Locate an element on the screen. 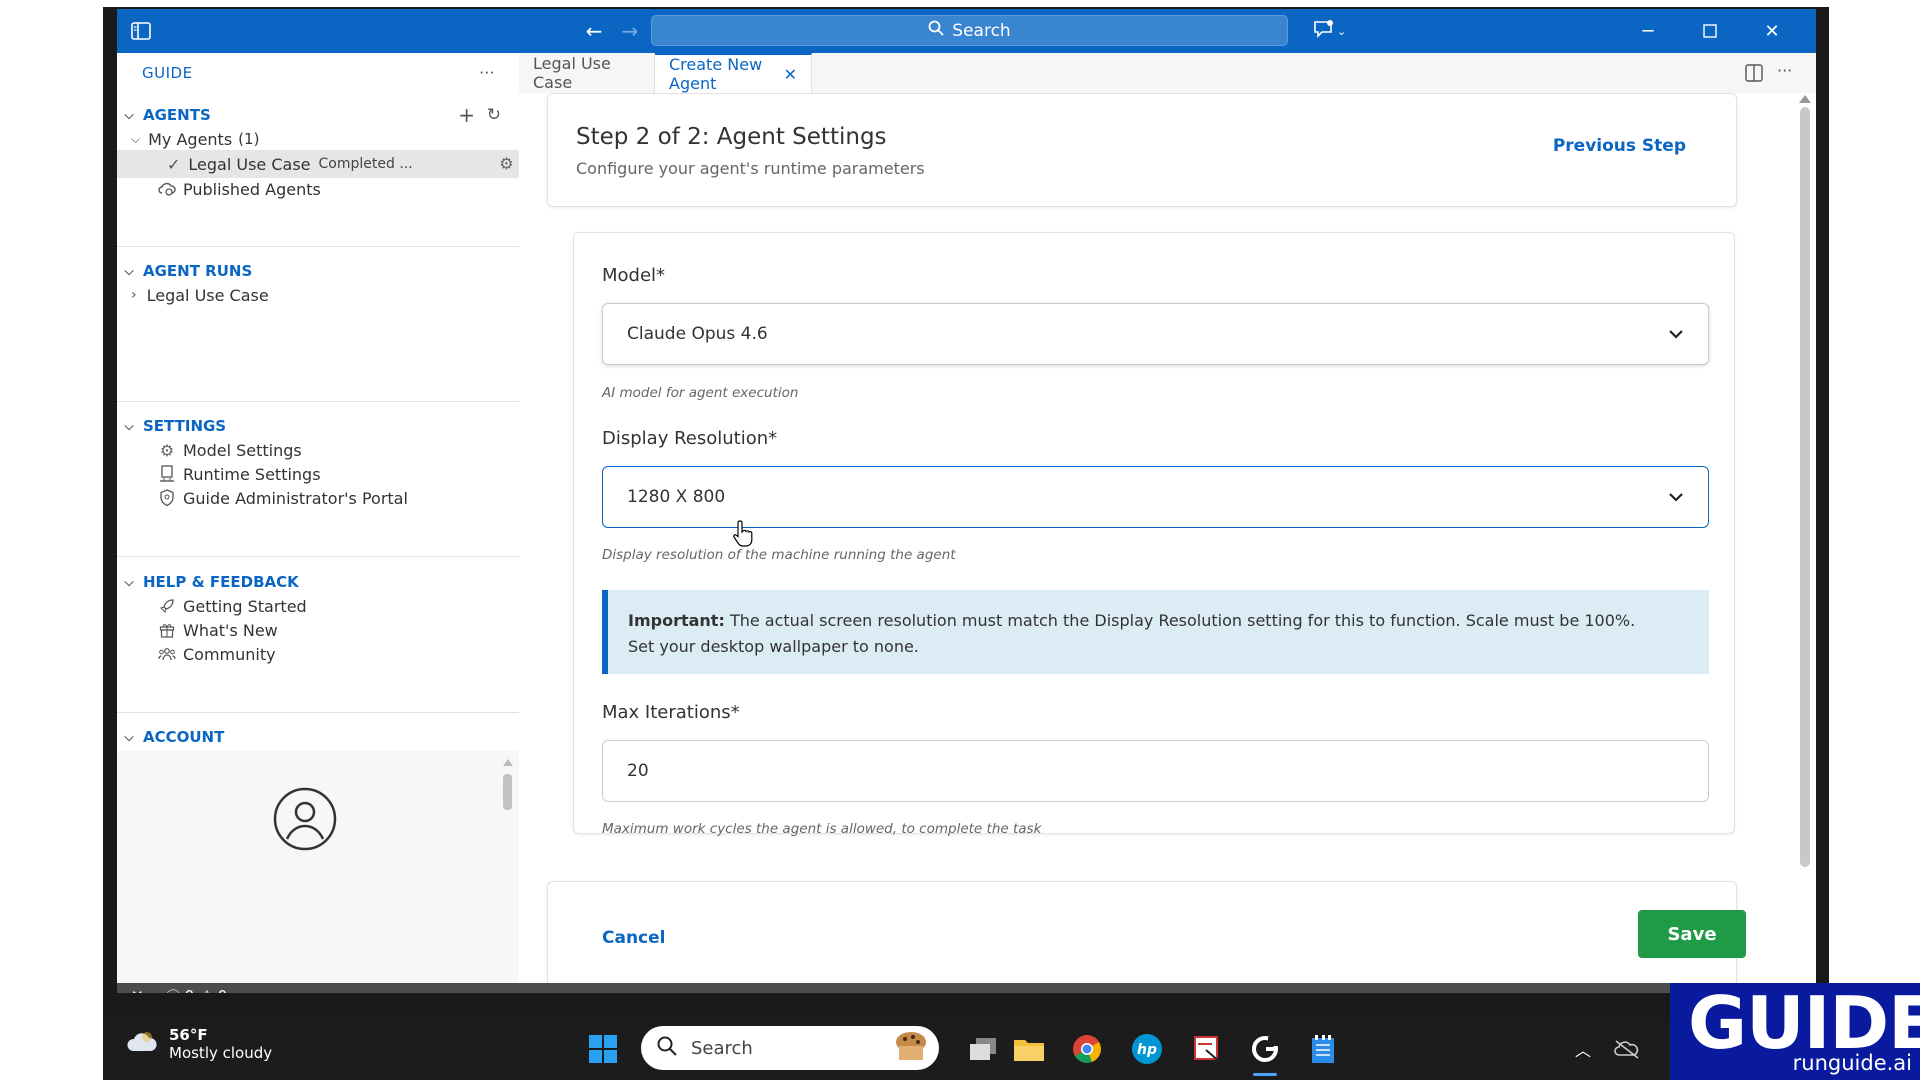 The height and width of the screenshot is (1080, 1920). run-item-legal-use-case: › Legal Use Case is located at coordinates (318, 295).